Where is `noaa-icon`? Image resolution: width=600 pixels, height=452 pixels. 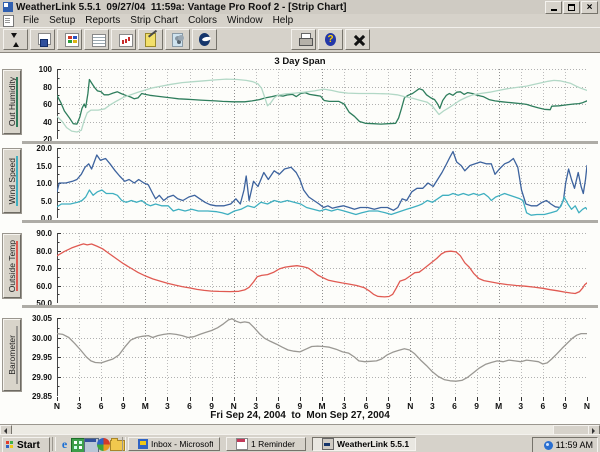 noaa-icon is located at coordinates (204, 39).